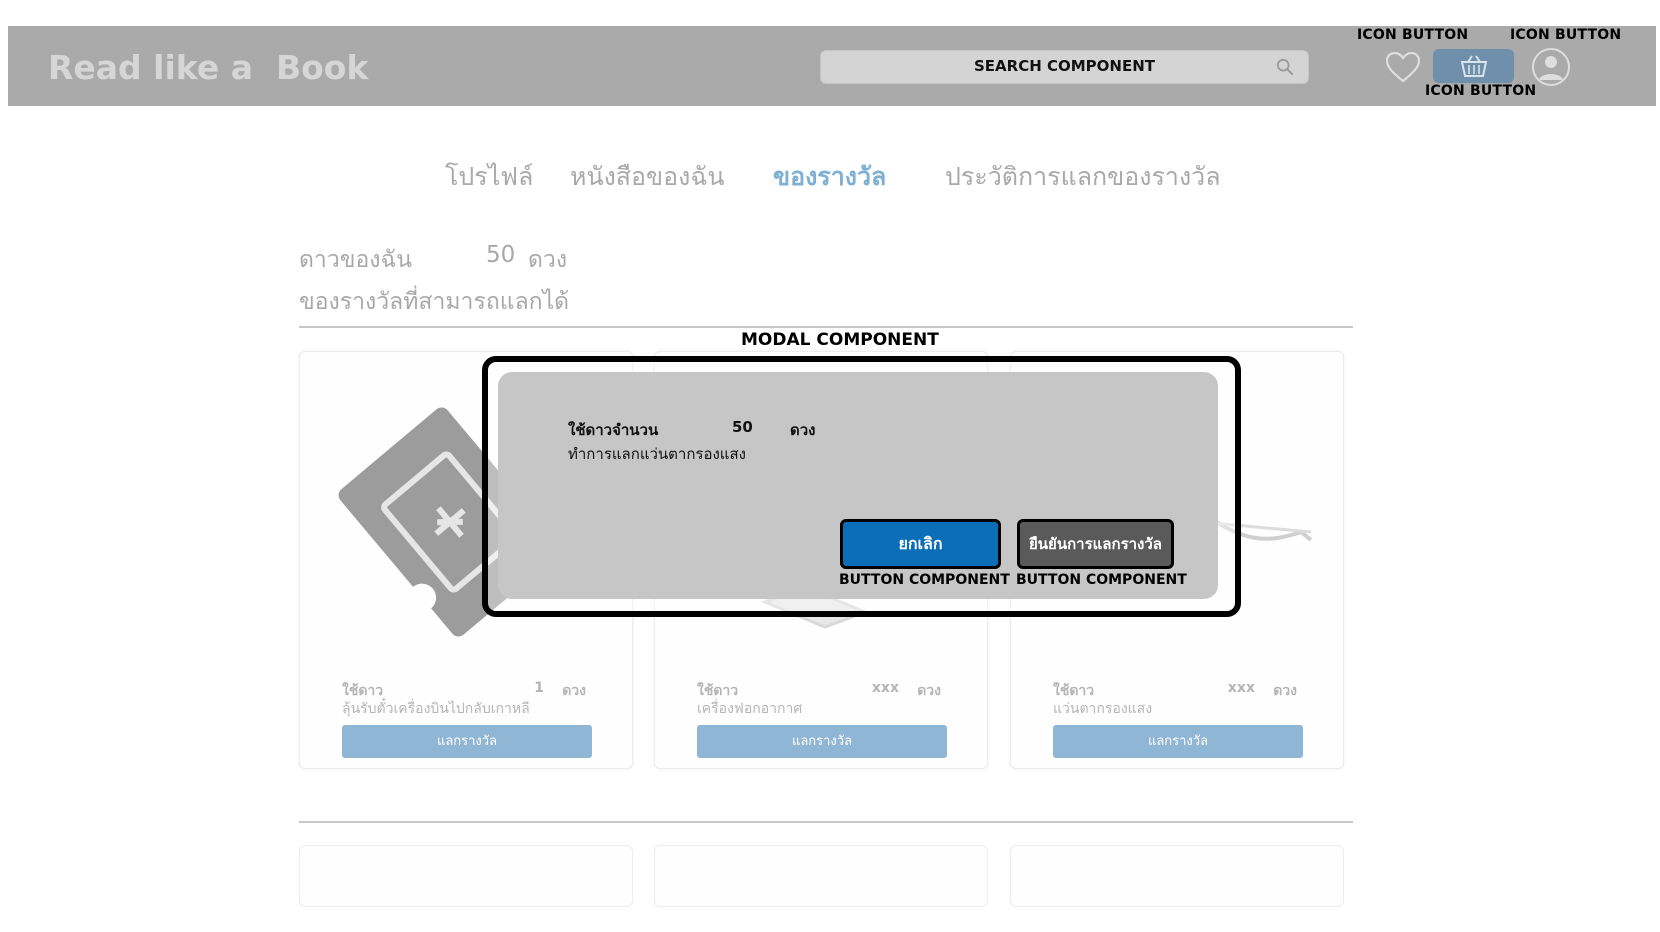 The height and width of the screenshot is (932, 1660). I want to click on icon-button-annotation-right: ICON BUTTON, so click(1566, 35).